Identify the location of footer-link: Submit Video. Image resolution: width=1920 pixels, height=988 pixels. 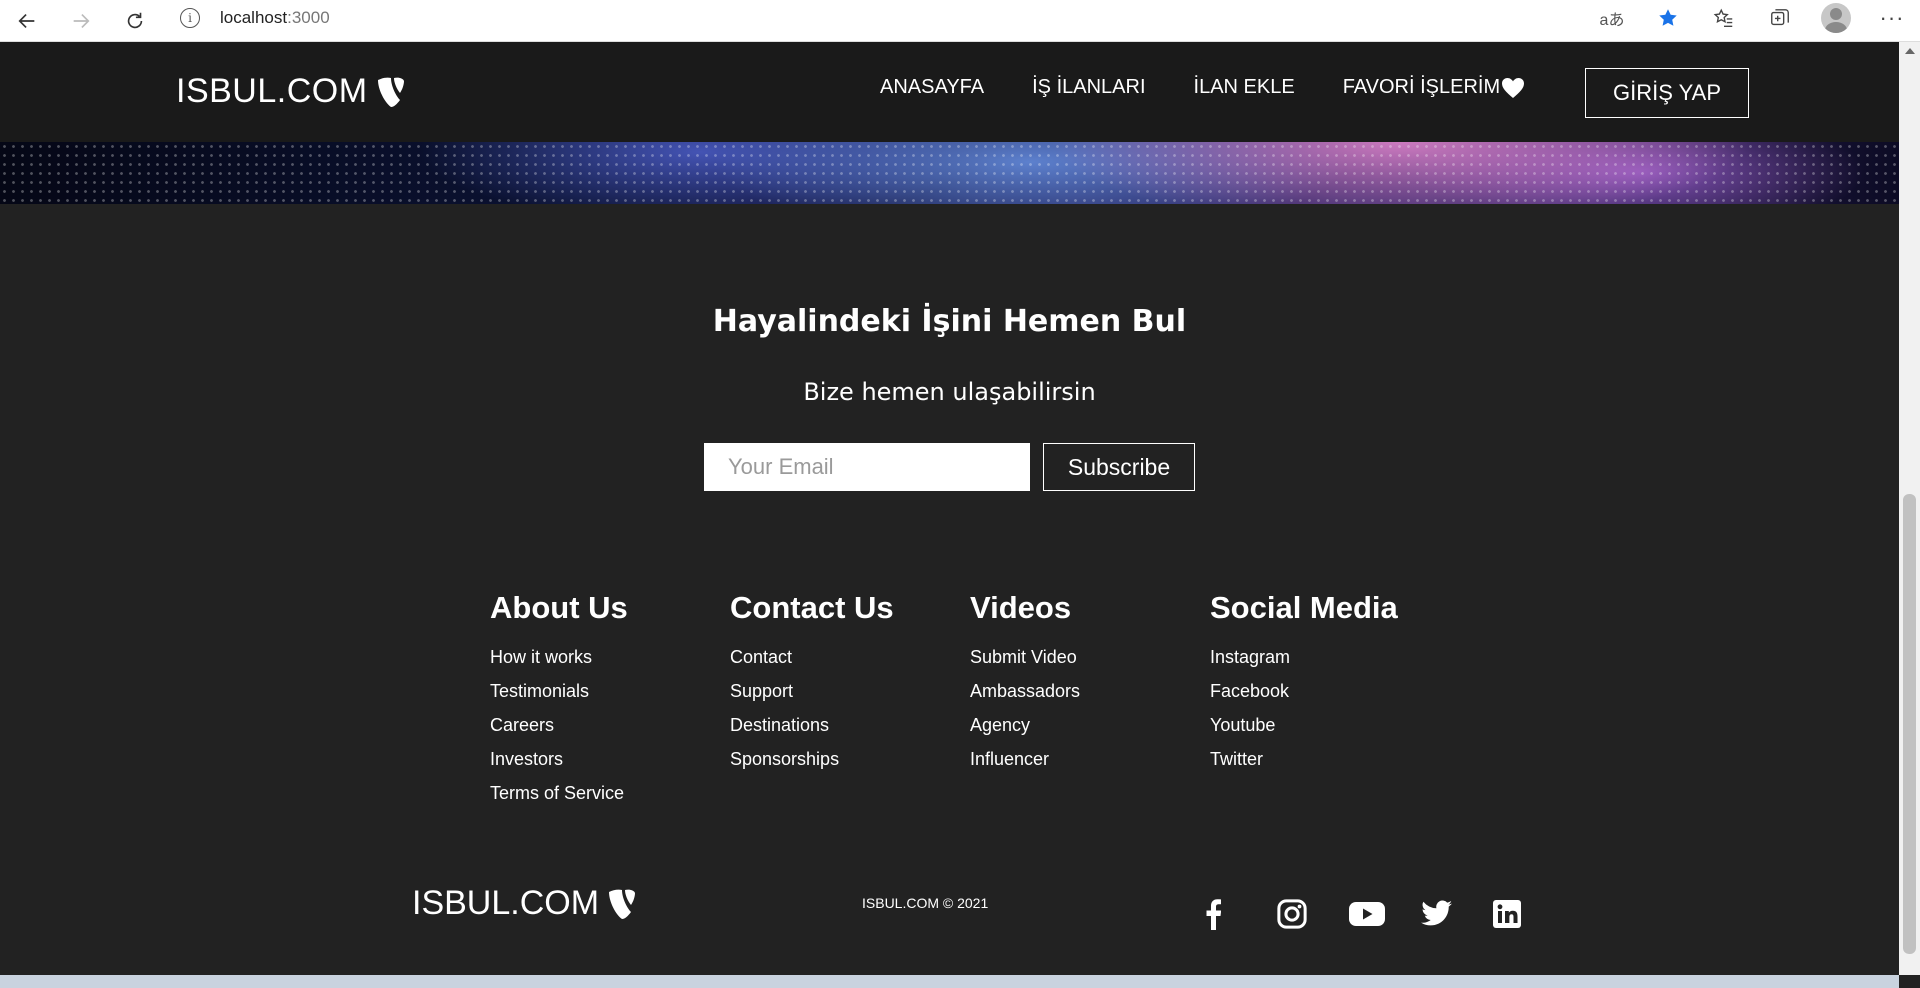
(1090, 660).